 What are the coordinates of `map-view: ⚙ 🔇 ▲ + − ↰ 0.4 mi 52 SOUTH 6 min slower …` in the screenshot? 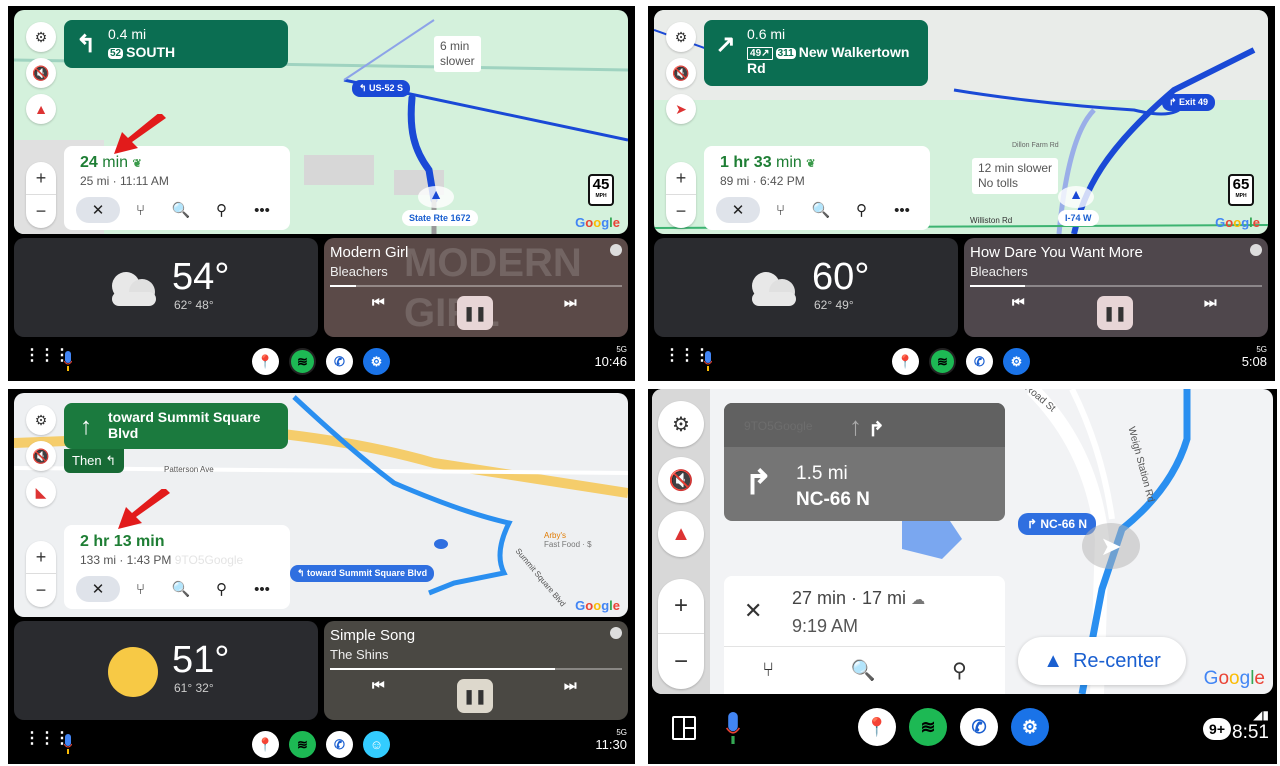 It's located at (321, 122).